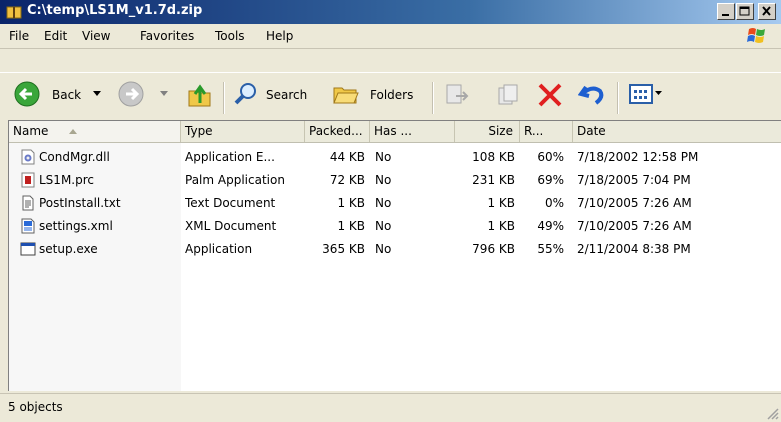  Describe the element at coordinates (73, 131) in the screenshot. I see `sort-ascending-icon` at that location.